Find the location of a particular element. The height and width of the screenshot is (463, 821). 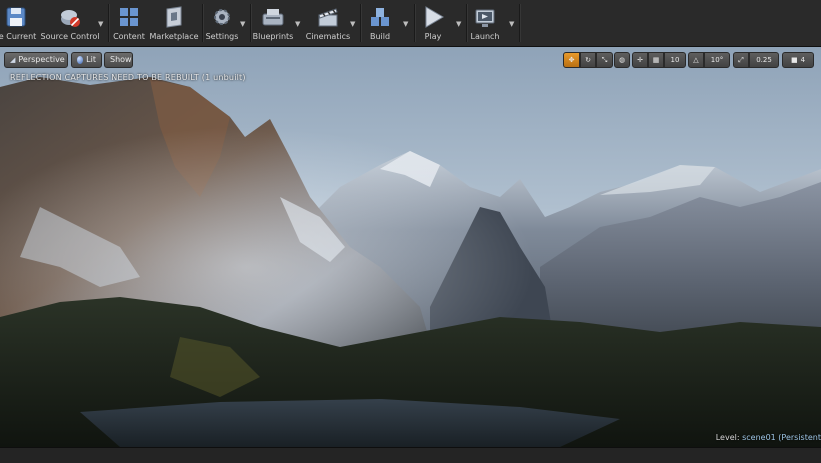

scale-snap-value: 0.25 is located at coordinates (764, 60).